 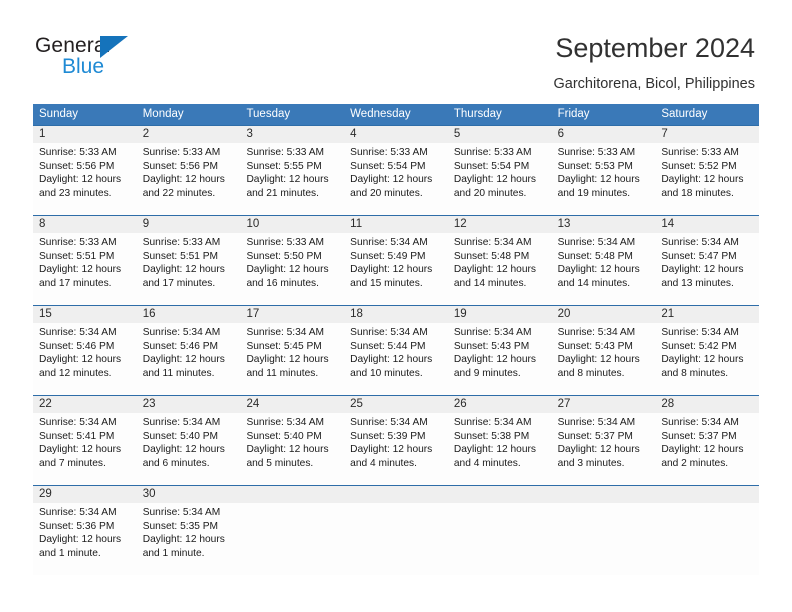 What do you see at coordinates (396, 134) in the screenshot?
I see `day-number: 4` at bounding box center [396, 134].